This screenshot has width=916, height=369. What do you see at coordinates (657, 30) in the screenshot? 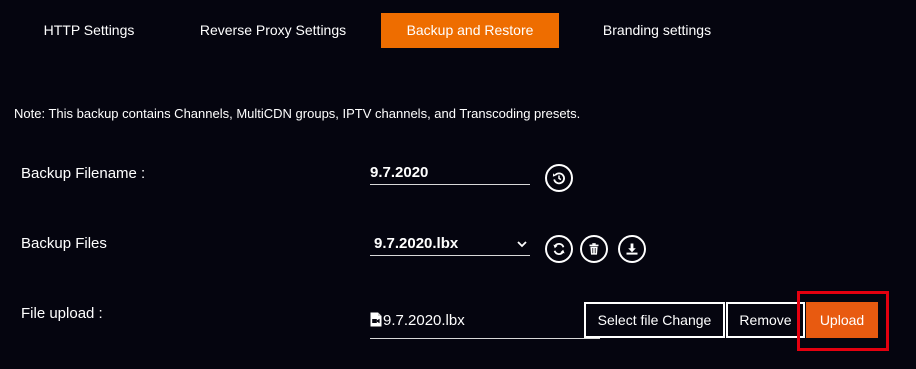
I see `tab-branding-settings: Branding settings` at bounding box center [657, 30].